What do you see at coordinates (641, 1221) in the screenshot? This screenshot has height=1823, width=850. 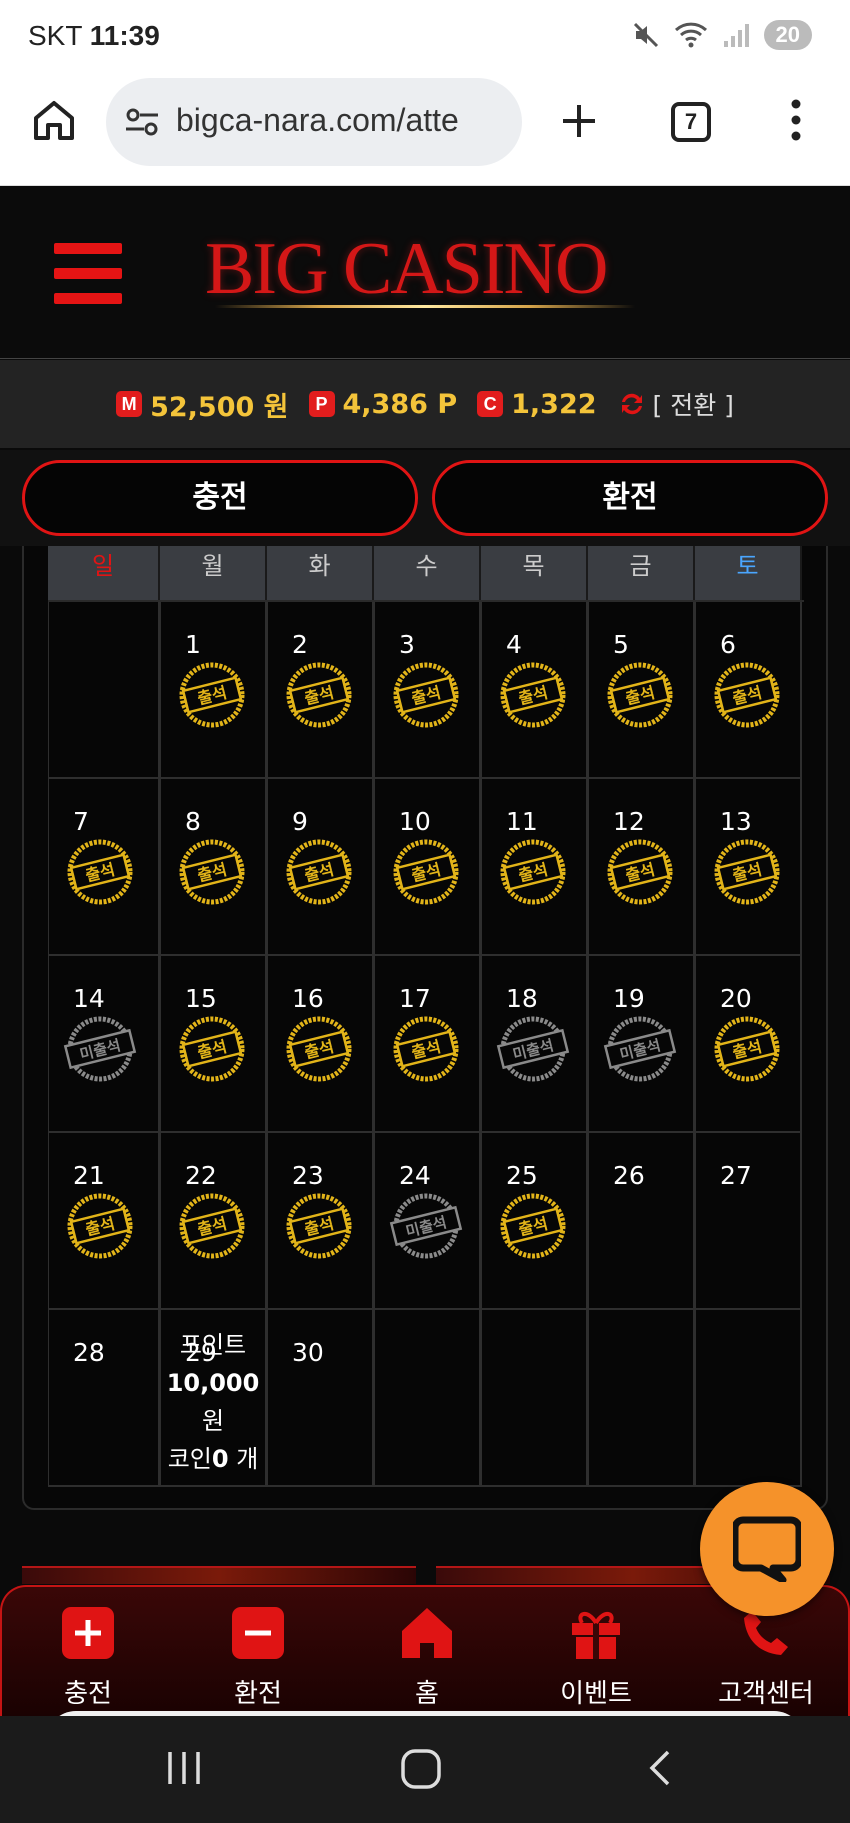 I see `calendar-day-cell: 26` at bounding box center [641, 1221].